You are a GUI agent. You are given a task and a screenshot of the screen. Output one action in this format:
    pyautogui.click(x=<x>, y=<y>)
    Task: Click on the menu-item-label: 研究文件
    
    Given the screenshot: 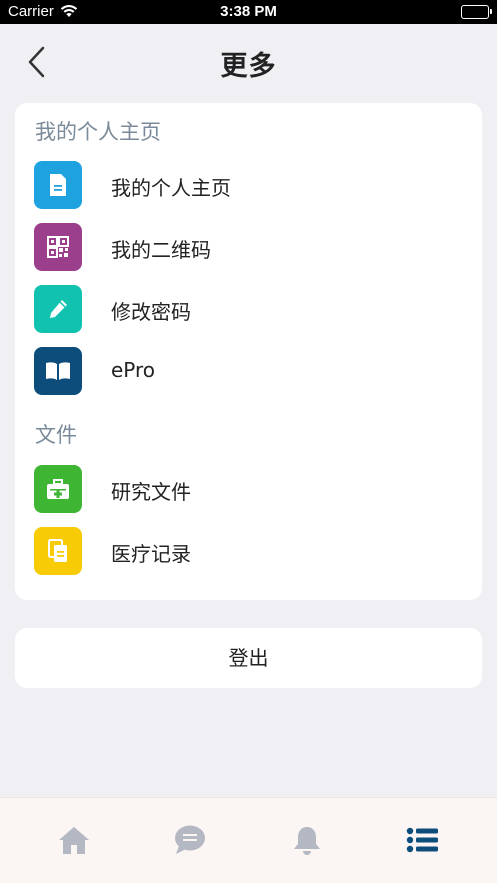 What is the action you would take?
    pyautogui.click(x=151, y=492)
    